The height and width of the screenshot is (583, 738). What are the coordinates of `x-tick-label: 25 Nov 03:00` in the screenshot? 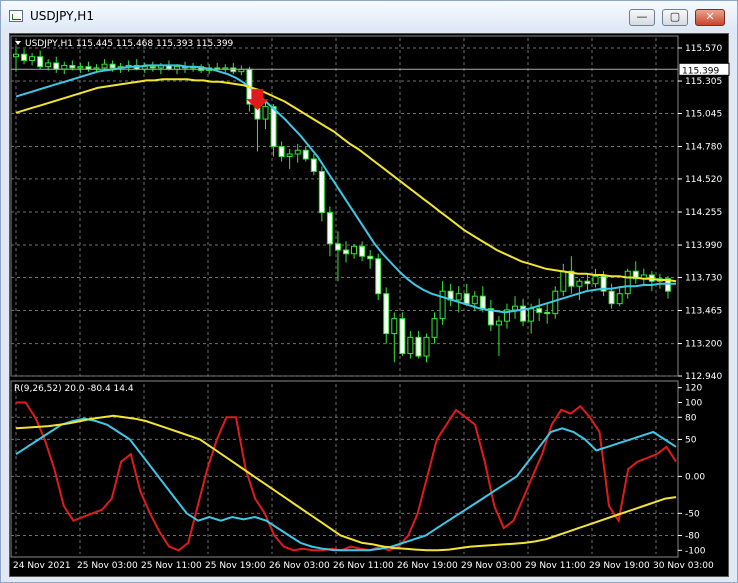 It's located at (107, 566).